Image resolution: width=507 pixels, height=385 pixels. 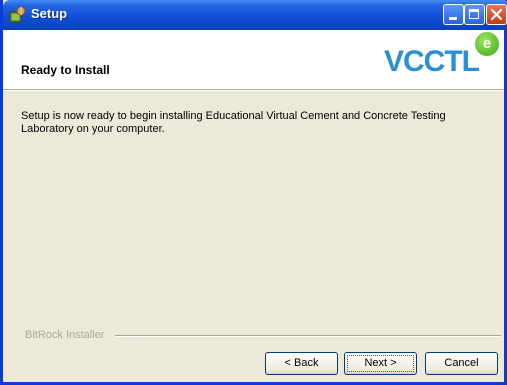 I want to click on cancel-button: Cancel, so click(x=461, y=363).